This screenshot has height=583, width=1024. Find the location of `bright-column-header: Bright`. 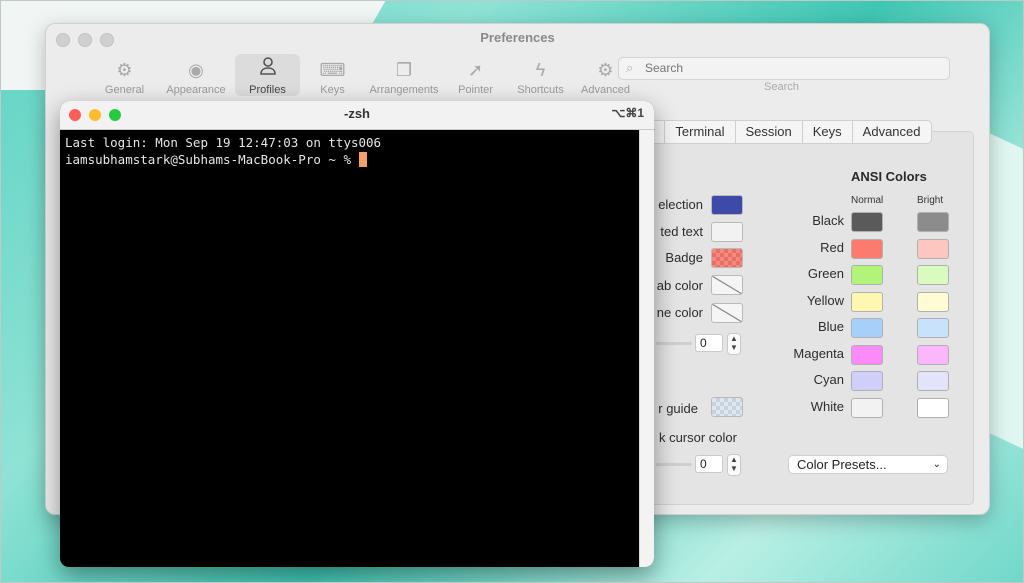

bright-column-header: Bright is located at coordinates (930, 200).